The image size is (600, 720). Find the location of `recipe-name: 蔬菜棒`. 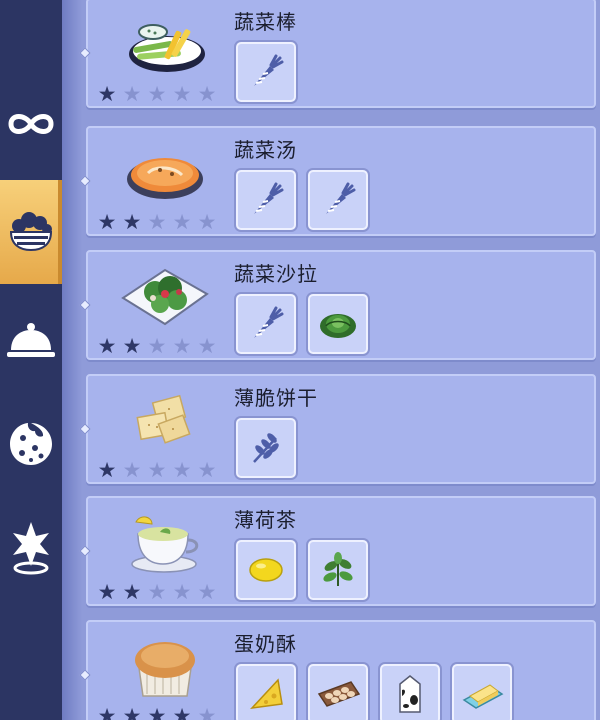

recipe-name: 蔬菜棒 is located at coordinates (265, 22).